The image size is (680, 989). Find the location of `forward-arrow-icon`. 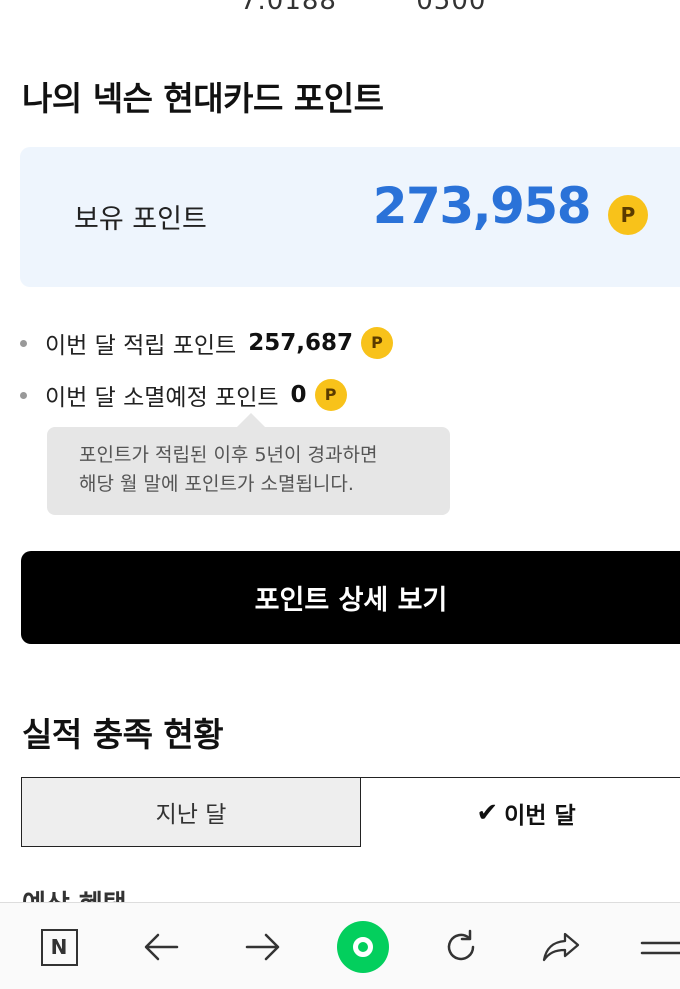

forward-arrow-icon is located at coordinates (263, 947).